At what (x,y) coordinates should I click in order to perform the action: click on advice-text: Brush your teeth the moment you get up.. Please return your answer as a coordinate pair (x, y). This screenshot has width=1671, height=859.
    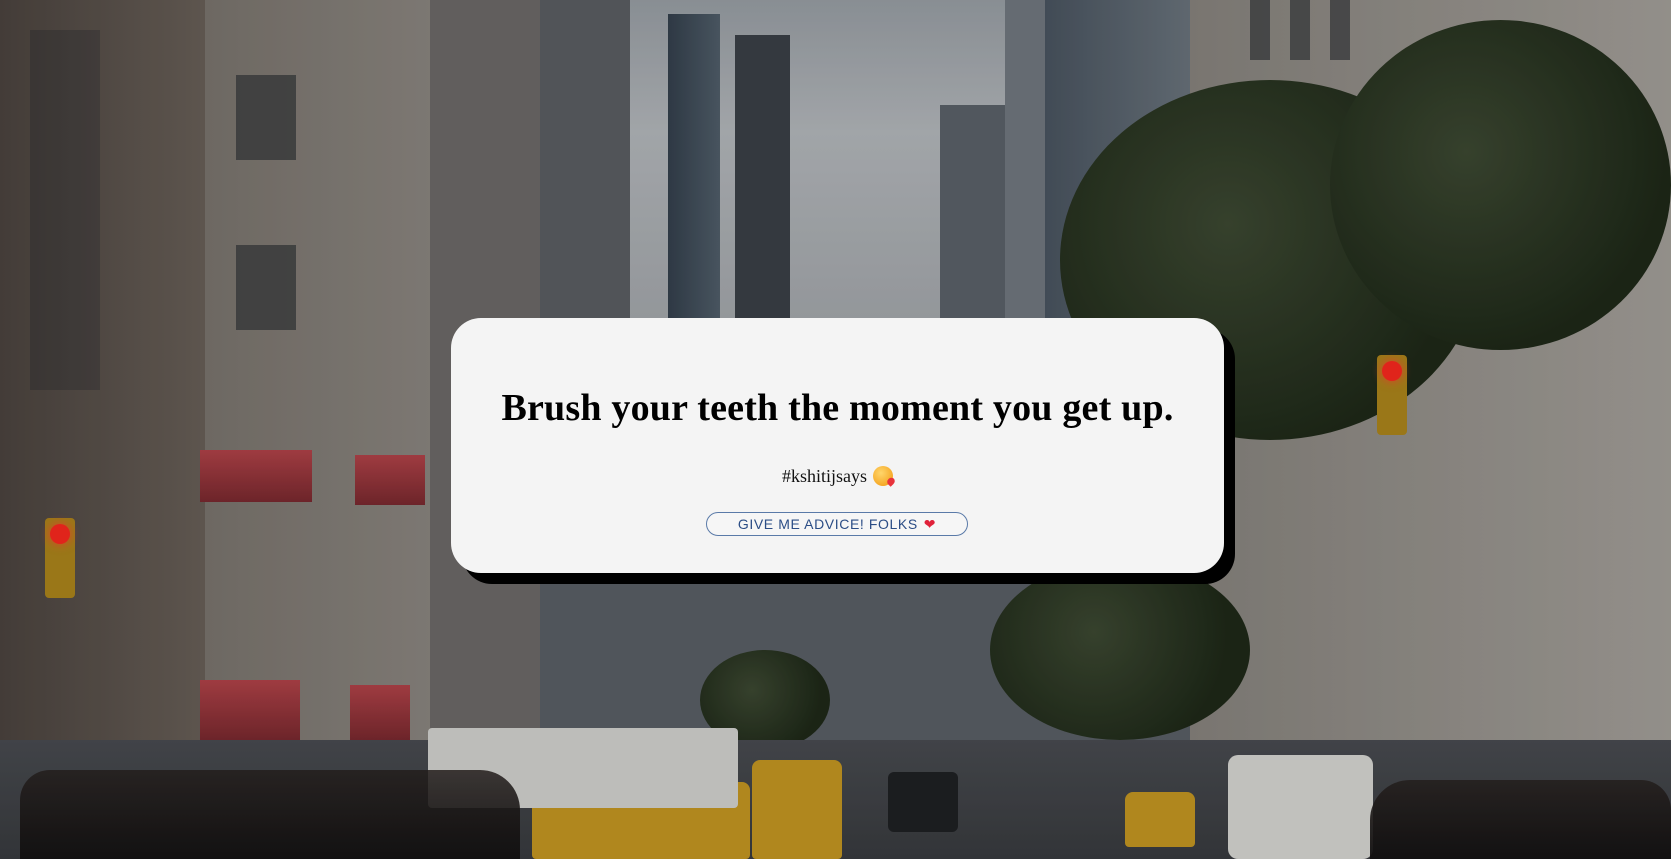
    Looking at the image, I should click on (837, 408).